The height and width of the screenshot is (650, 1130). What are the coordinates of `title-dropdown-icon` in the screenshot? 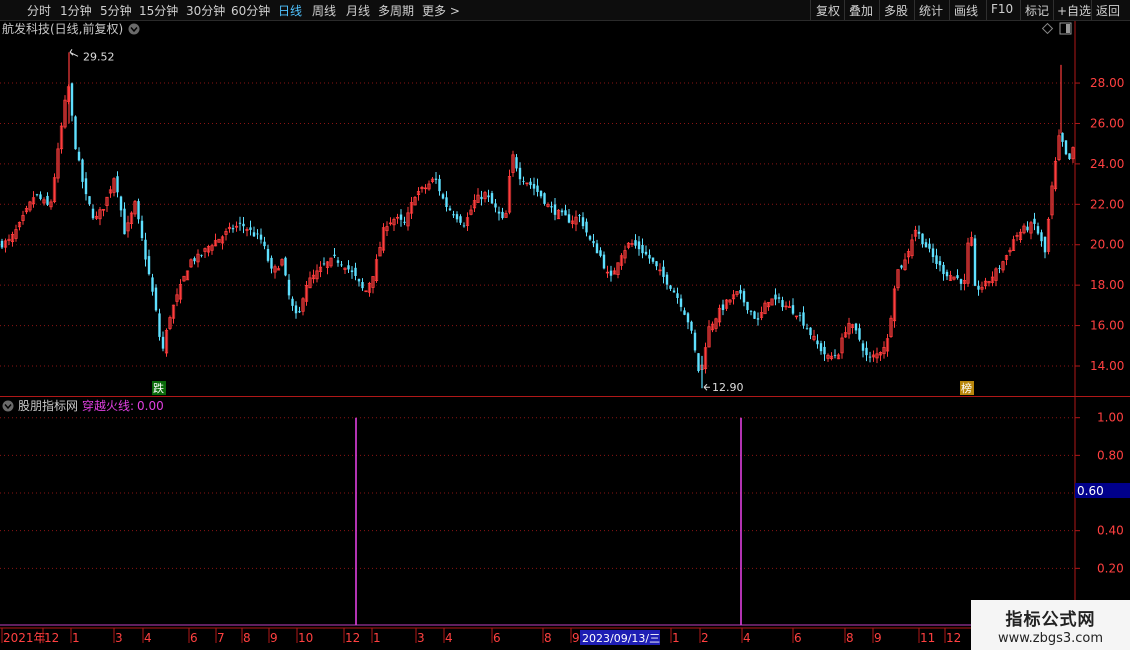 It's located at (134, 29).